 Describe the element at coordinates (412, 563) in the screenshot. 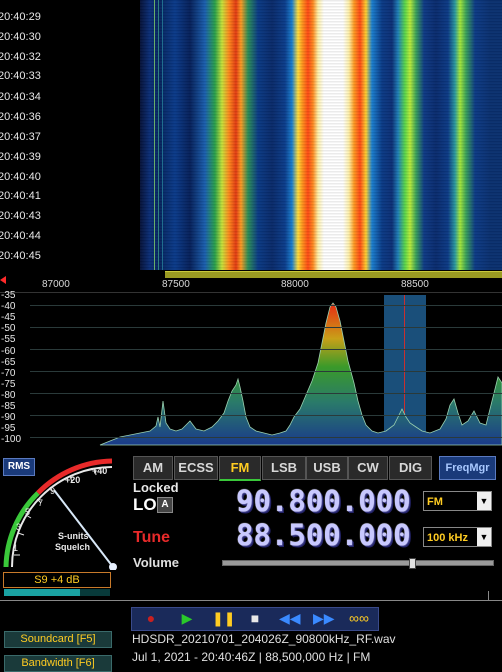

I see `volume-slider-thumb` at that location.